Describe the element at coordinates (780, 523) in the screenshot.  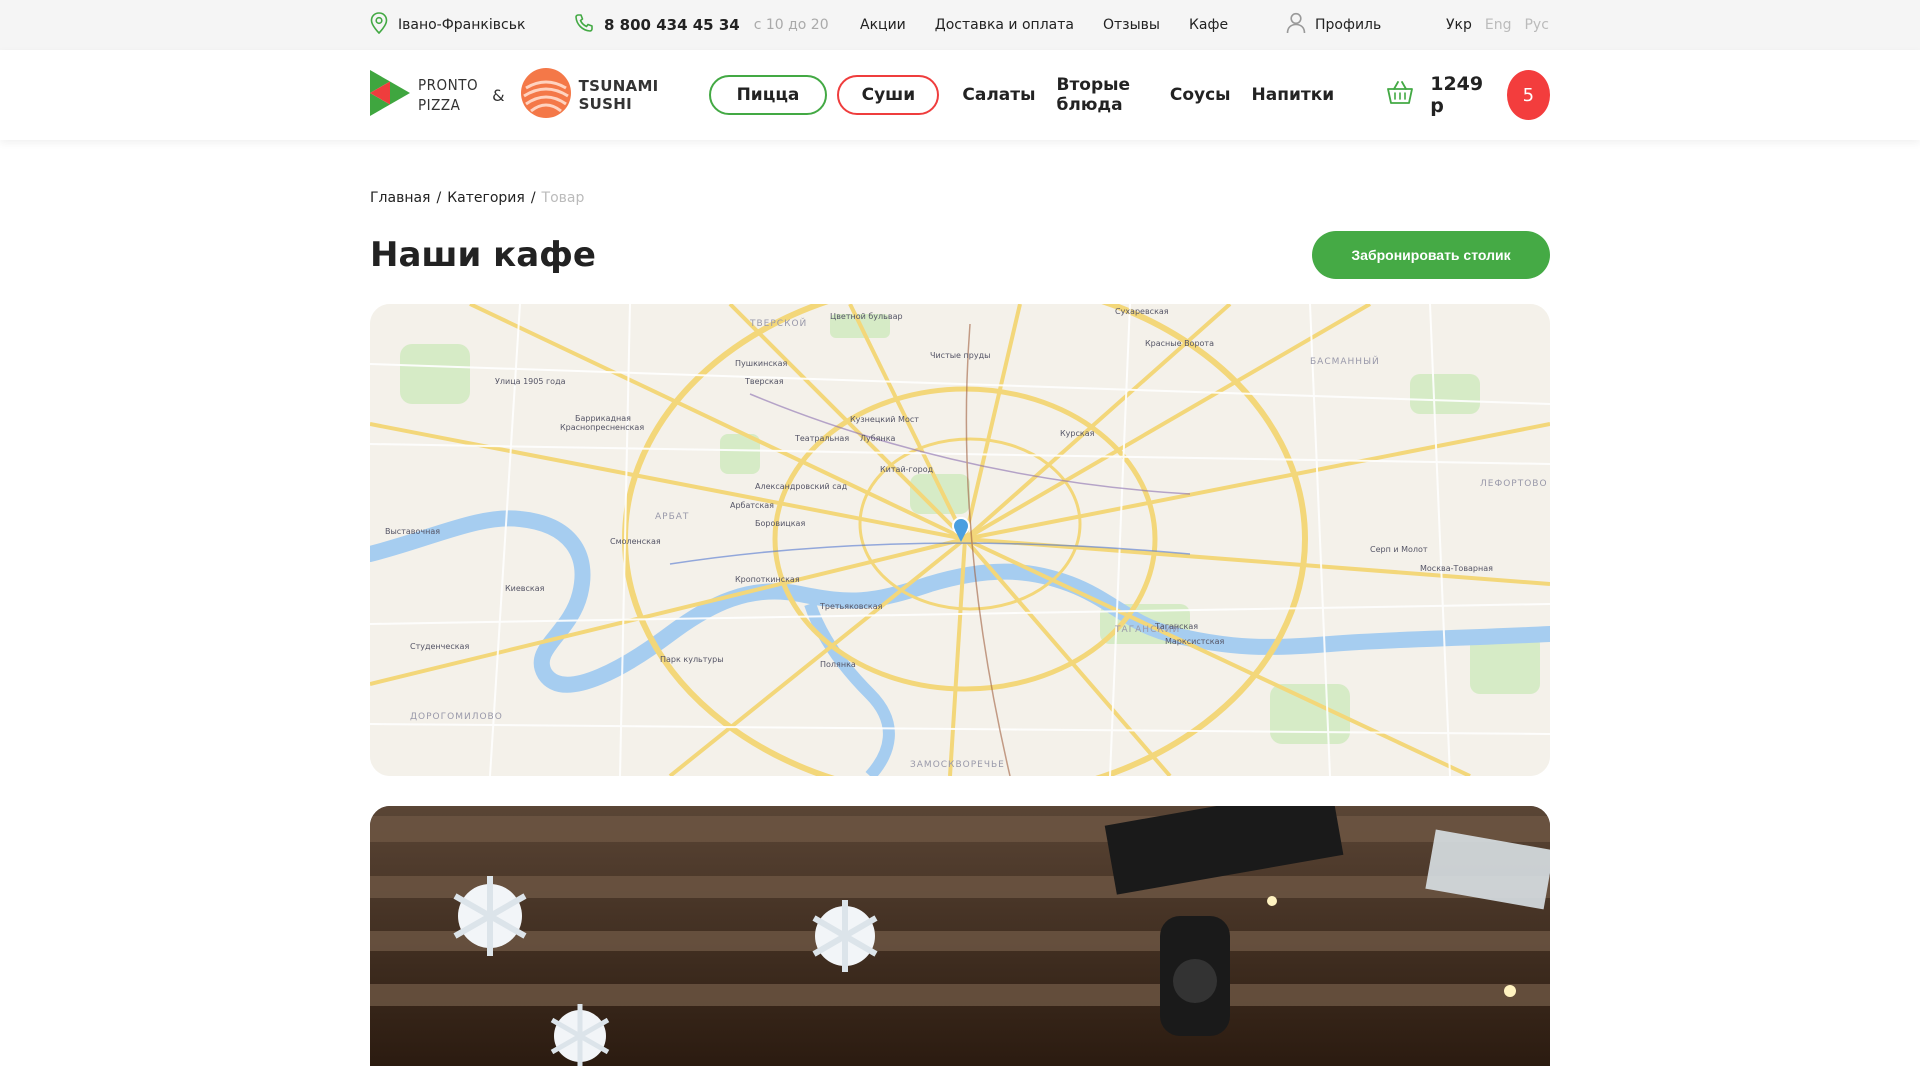
I see `map-label: Боровицкая` at that location.